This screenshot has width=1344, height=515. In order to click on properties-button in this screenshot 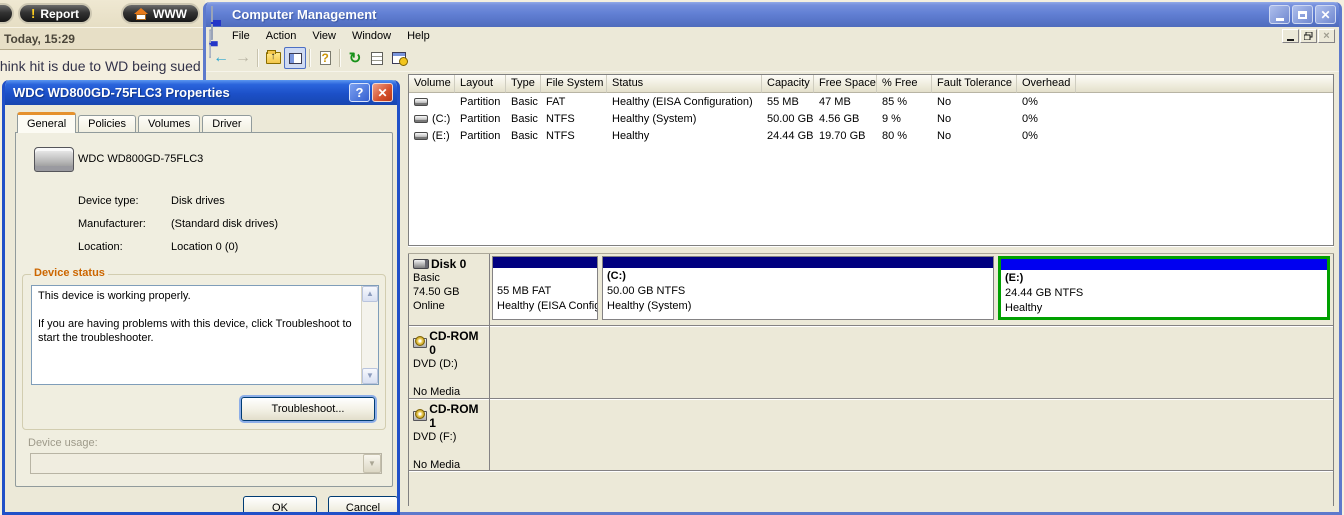, I will do `click(377, 58)`.